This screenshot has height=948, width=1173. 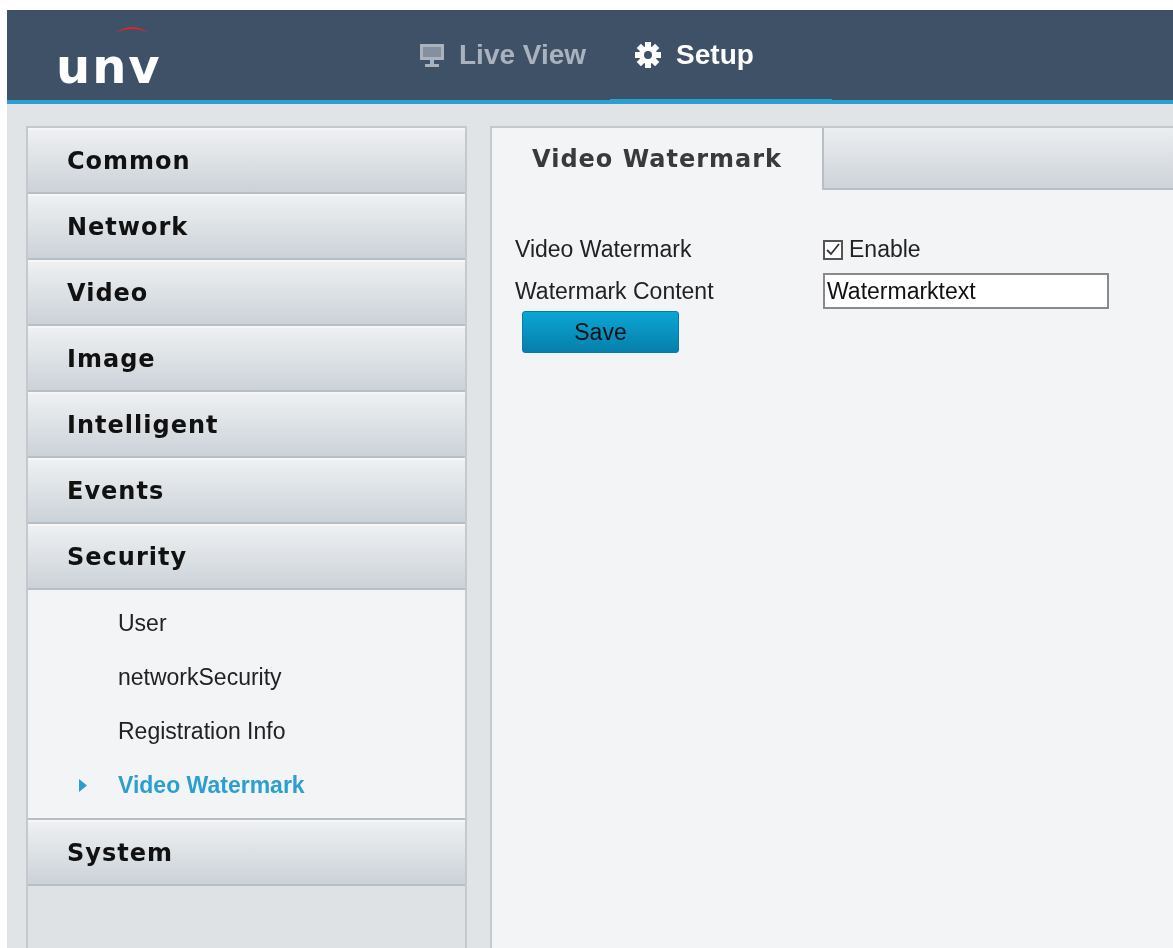 What do you see at coordinates (966, 291) in the screenshot?
I see `input-field: Watermarktext` at bounding box center [966, 291].